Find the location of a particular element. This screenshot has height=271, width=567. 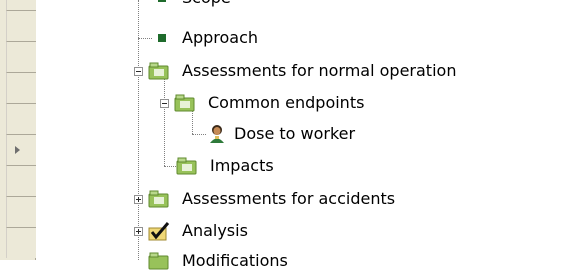

tree-node-label: Dose to worker is located at coordinates (295, 133).